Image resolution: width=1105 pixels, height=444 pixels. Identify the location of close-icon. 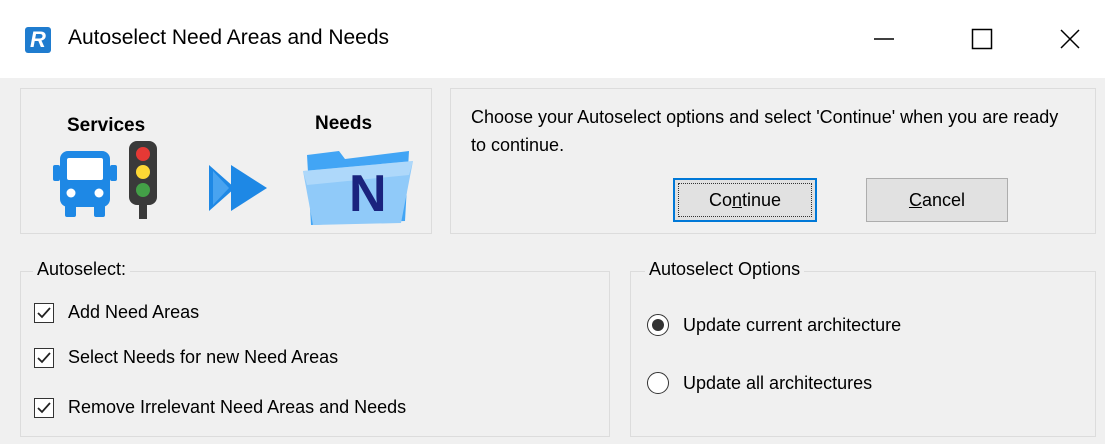
(1070, 39).